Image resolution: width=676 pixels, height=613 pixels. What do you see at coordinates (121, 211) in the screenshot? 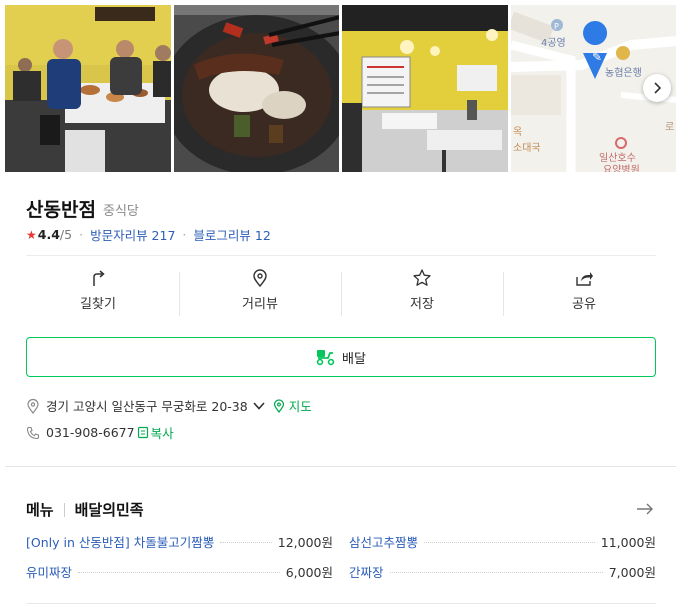
I see `place-category: 중식당` at bounding box center [121, 211].